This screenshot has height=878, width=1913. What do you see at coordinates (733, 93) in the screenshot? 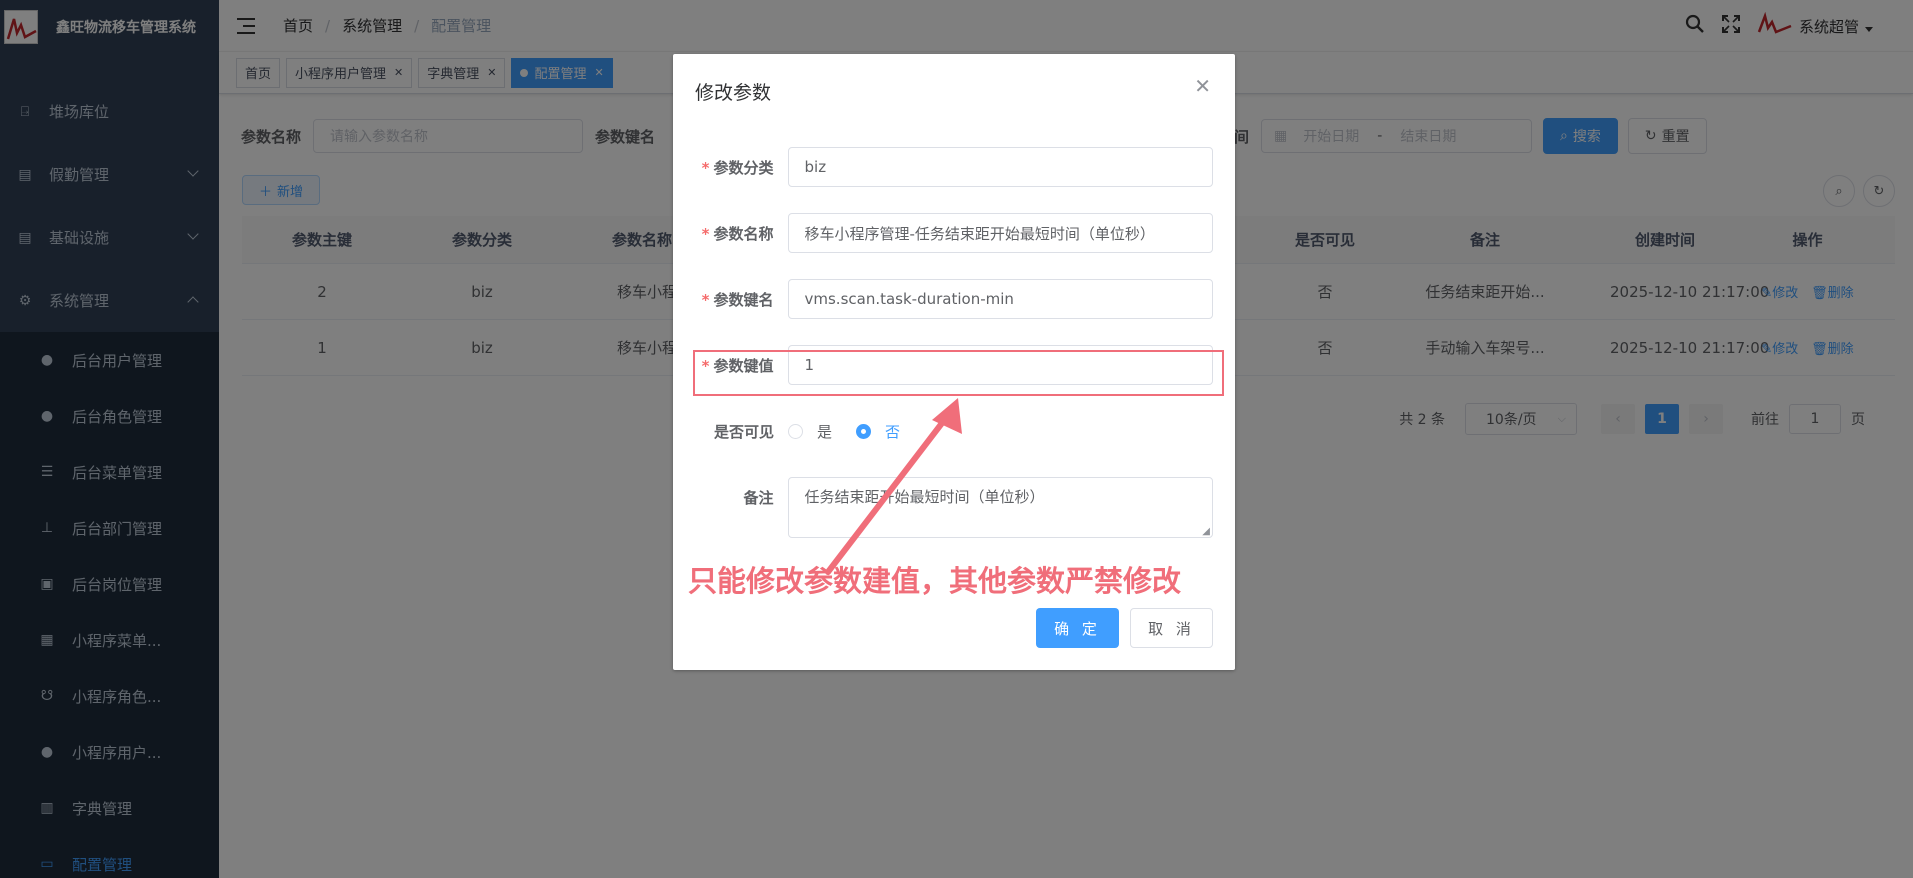
I see `dialog-title: 修改参数` at bounding box center [733, 93].